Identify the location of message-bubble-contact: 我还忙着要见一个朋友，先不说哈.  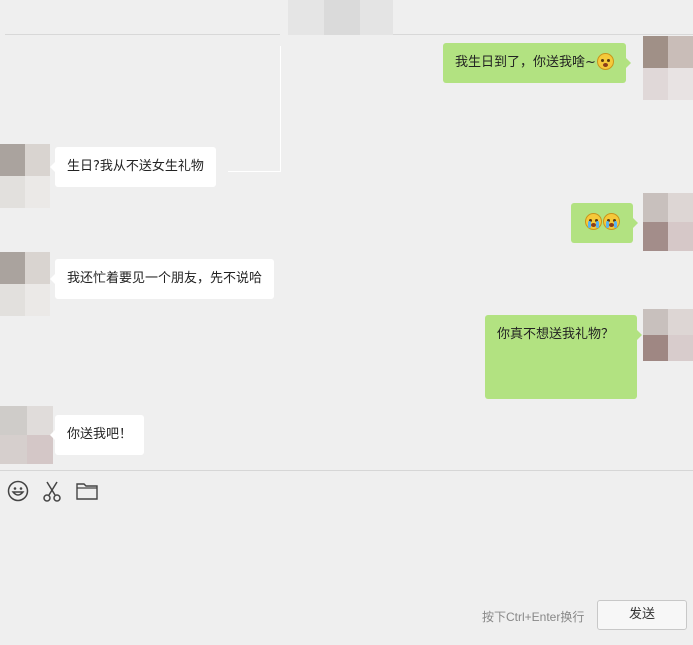
(162, 279).